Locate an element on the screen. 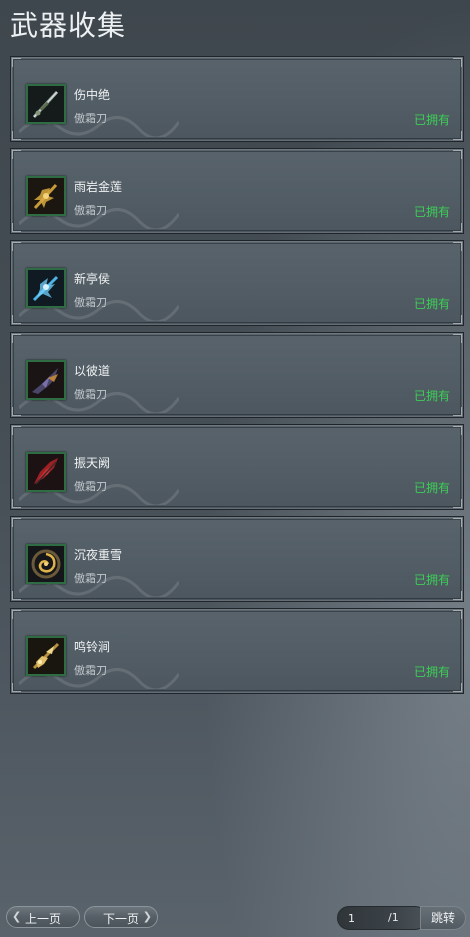 This screenshot has width=470, height=937. weapon-card: 新亭侯 傲霜刀 已拥有 is located at coordinates (237, 283).